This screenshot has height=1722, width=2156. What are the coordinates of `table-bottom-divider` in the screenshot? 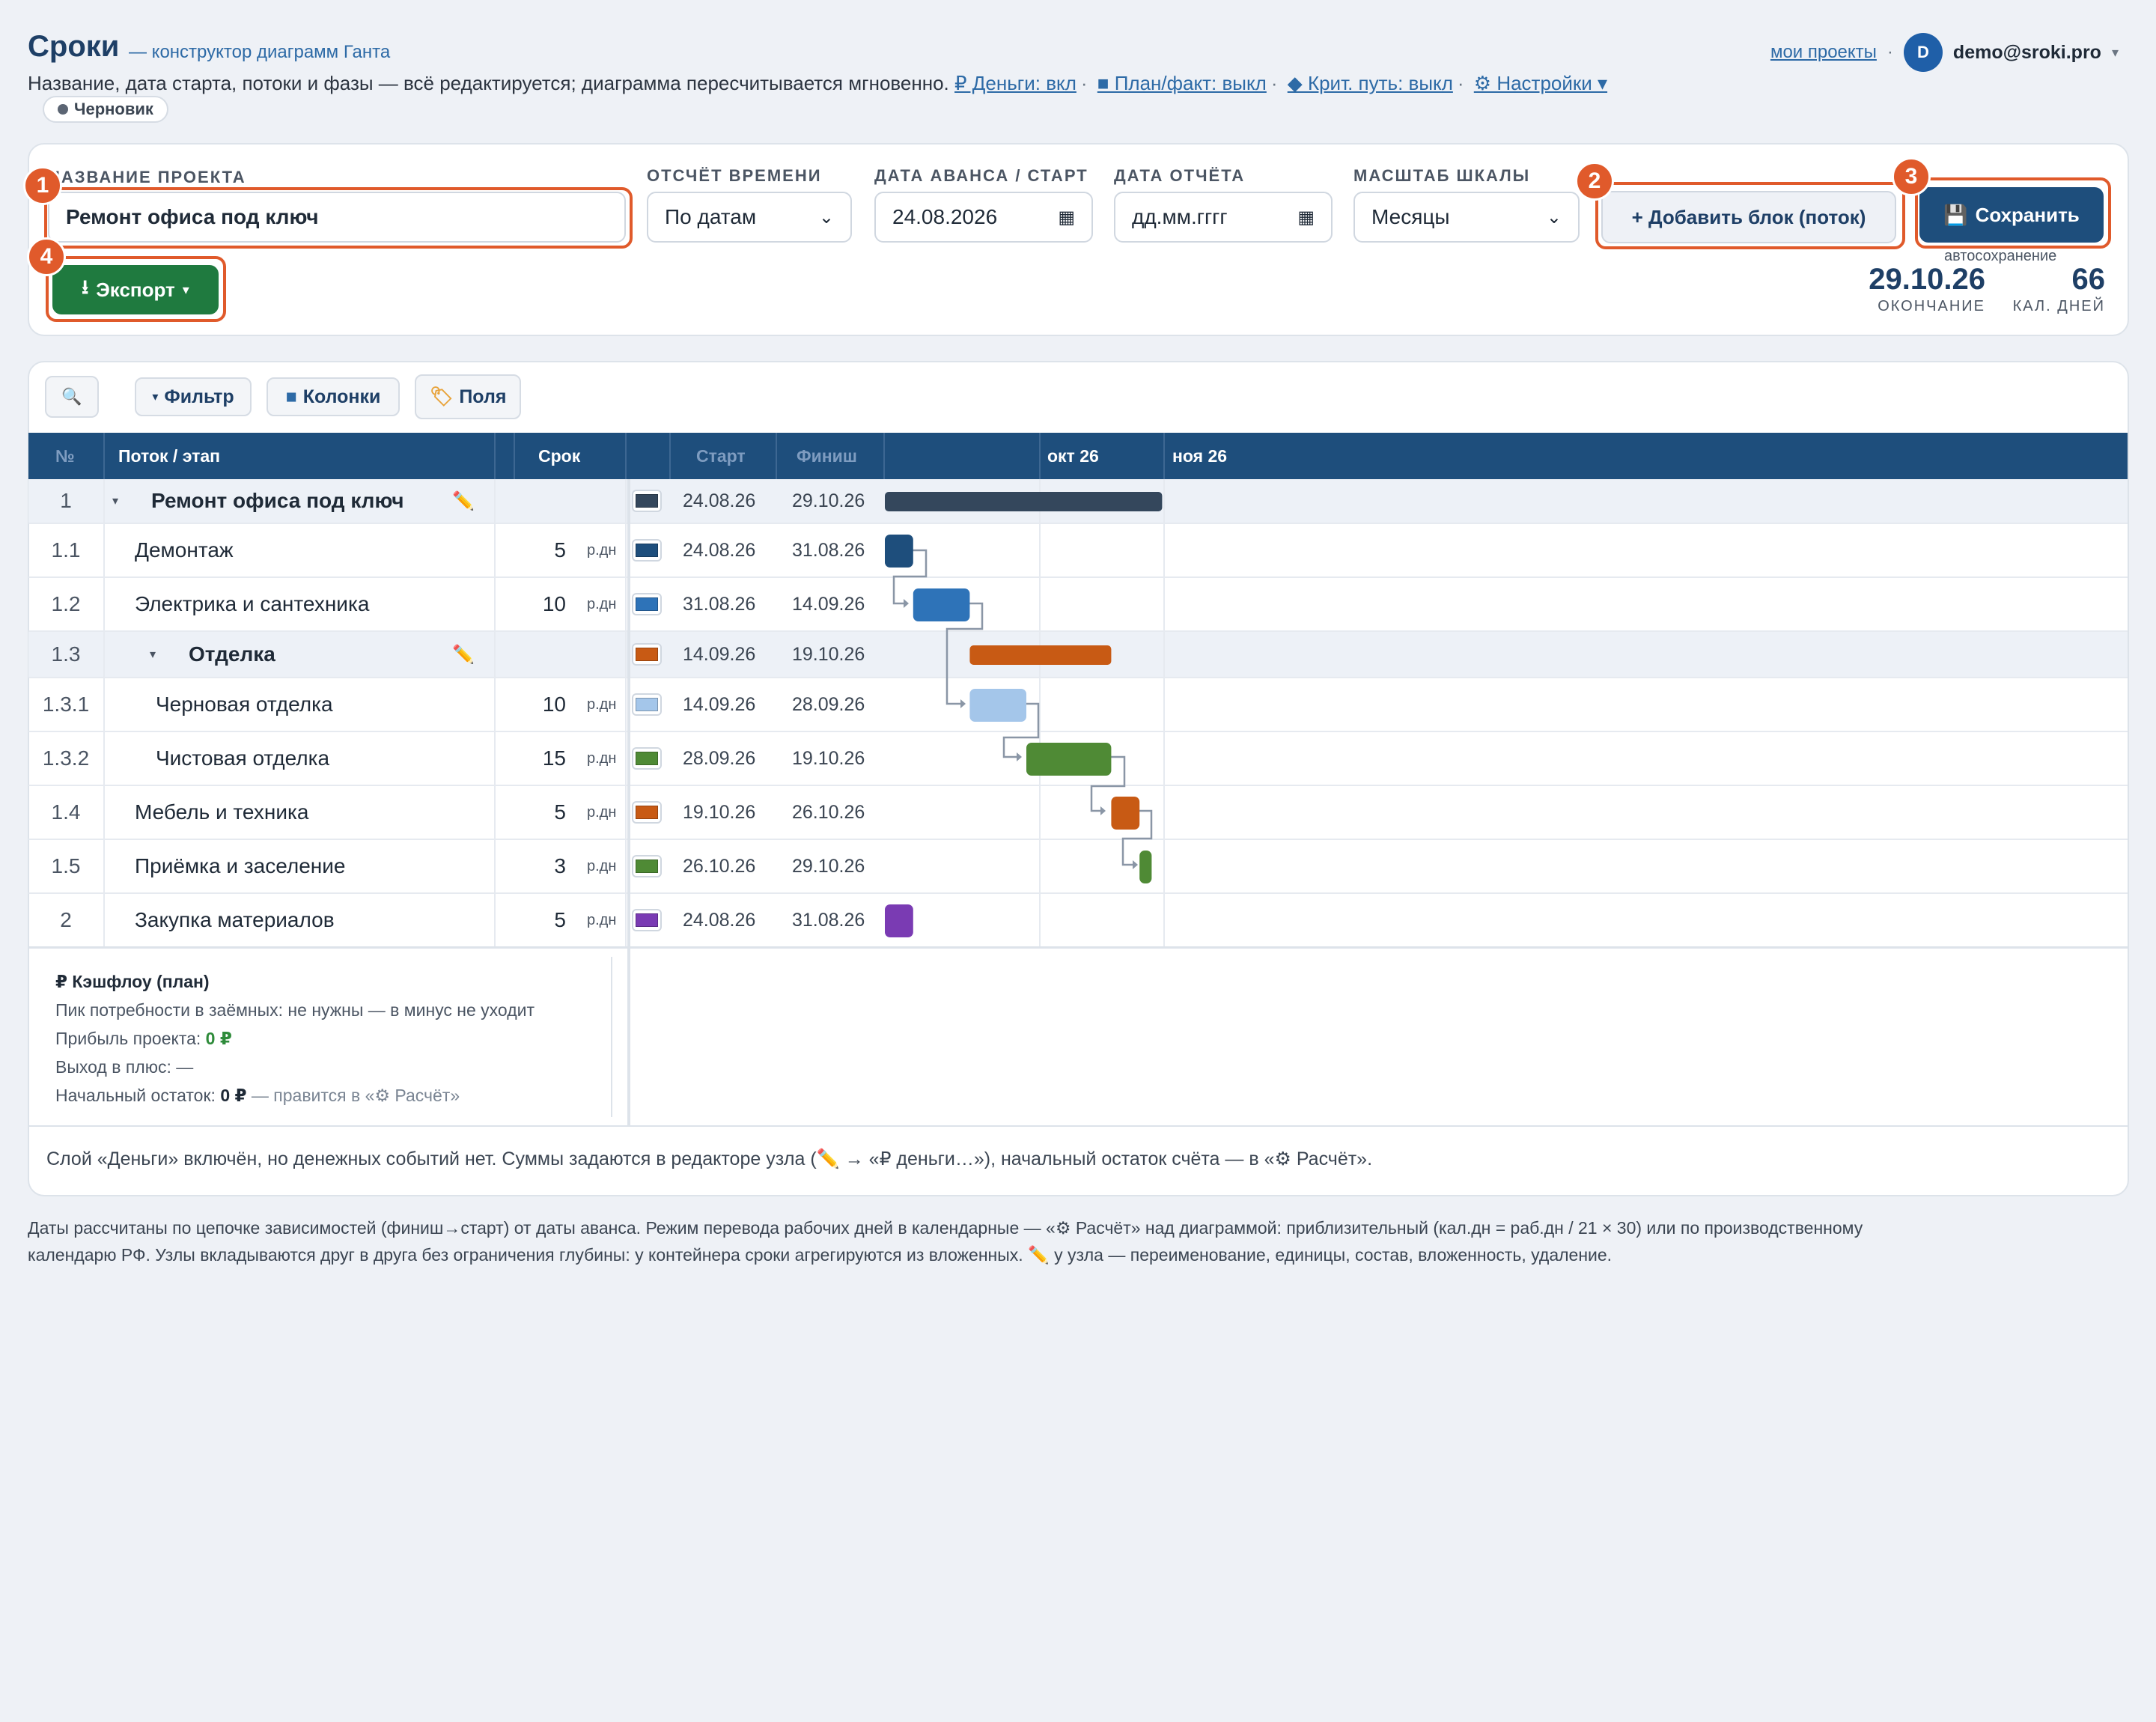 It's located at (1078, 947).